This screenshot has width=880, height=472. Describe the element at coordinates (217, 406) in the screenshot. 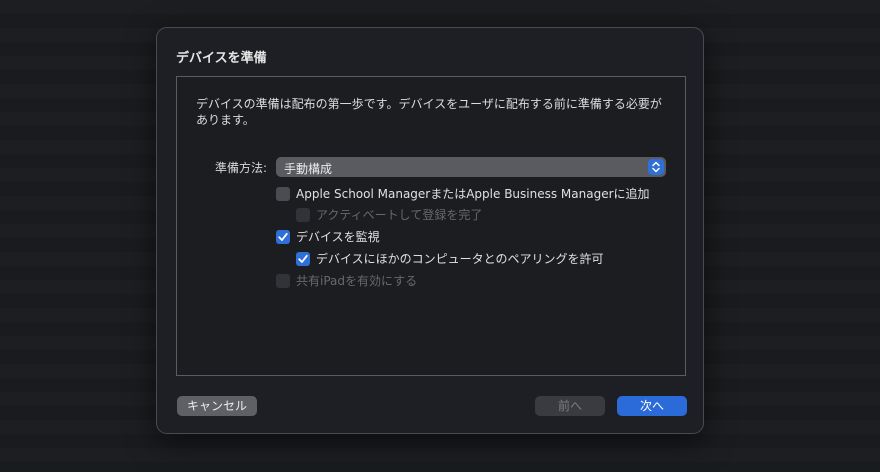

I see `cancel-button: キャンセル` at that location.